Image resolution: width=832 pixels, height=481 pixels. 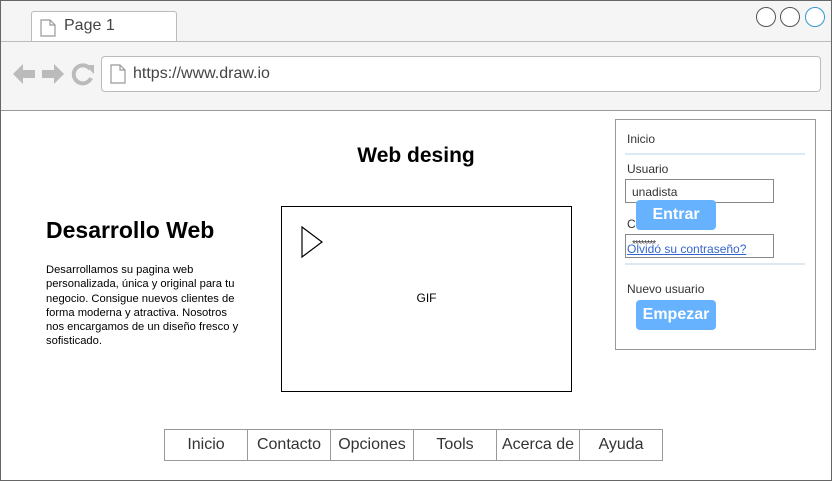 I want to click on tab-title: Page 1, so click(x=89, y=25).